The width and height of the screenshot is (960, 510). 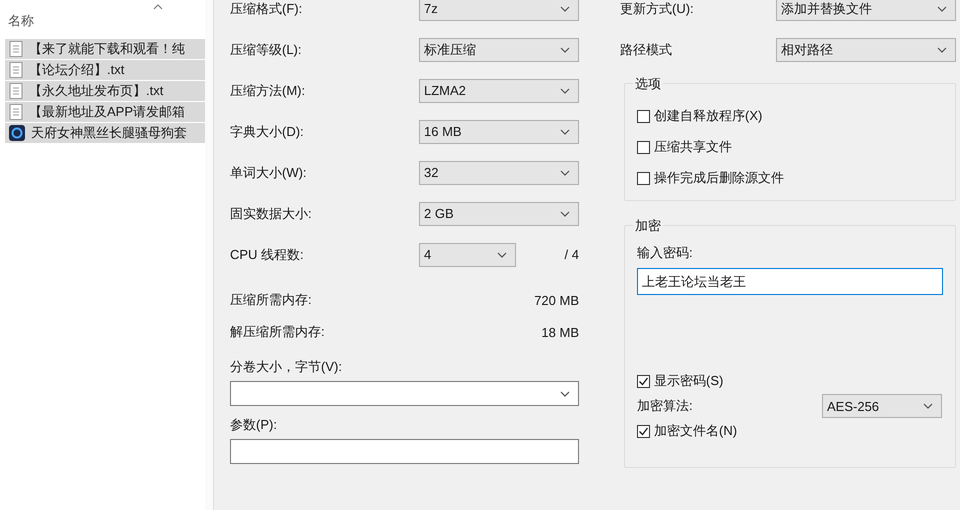 What do you see at coordinates (499, 50) in the screenshot?
I see `dropdown: 标准压缩` at bounding box center [499, 50].